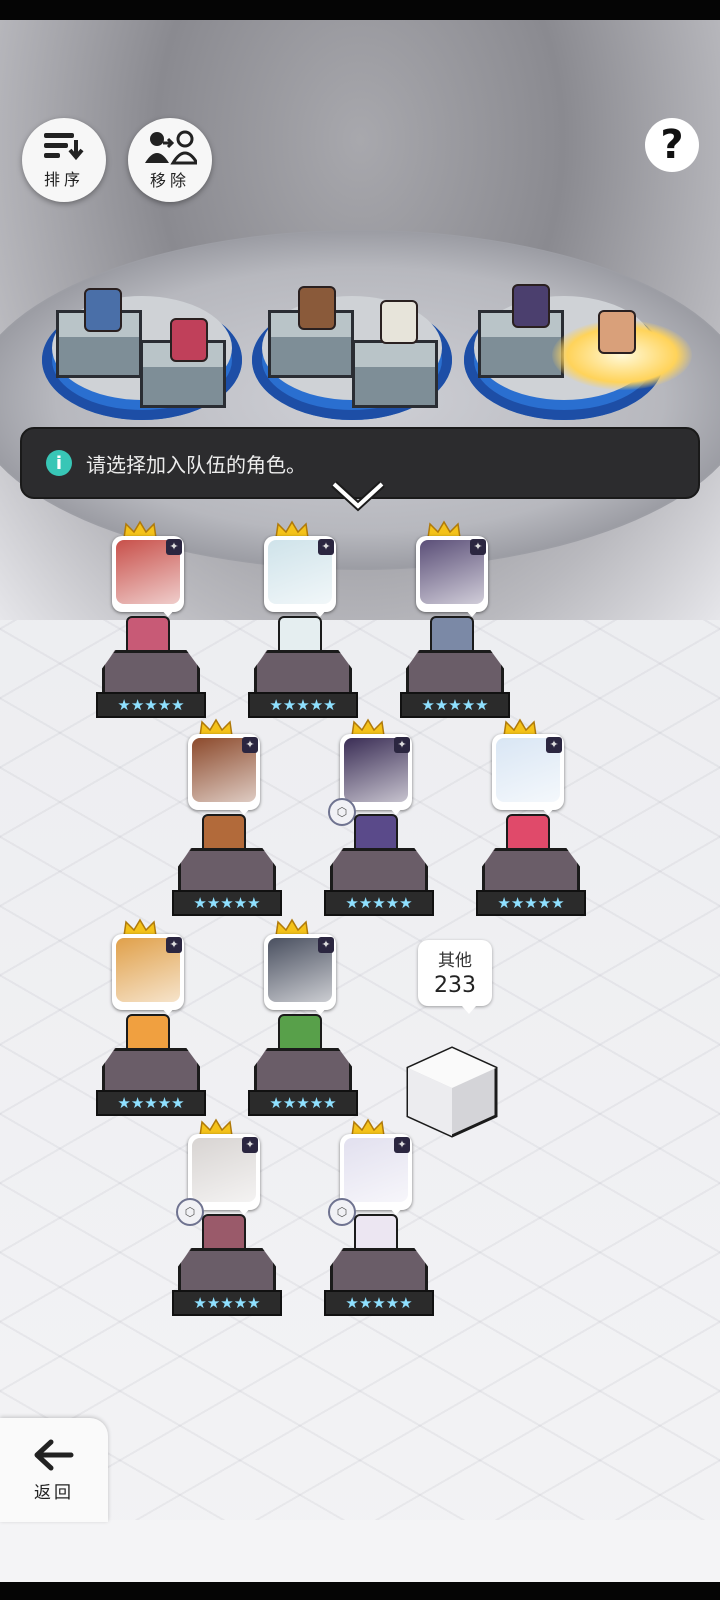 The width and height of the screenshot is (720, 1600). I want to click on instruction-text: 请选择加入队伍的角色。, so click(196, 464).